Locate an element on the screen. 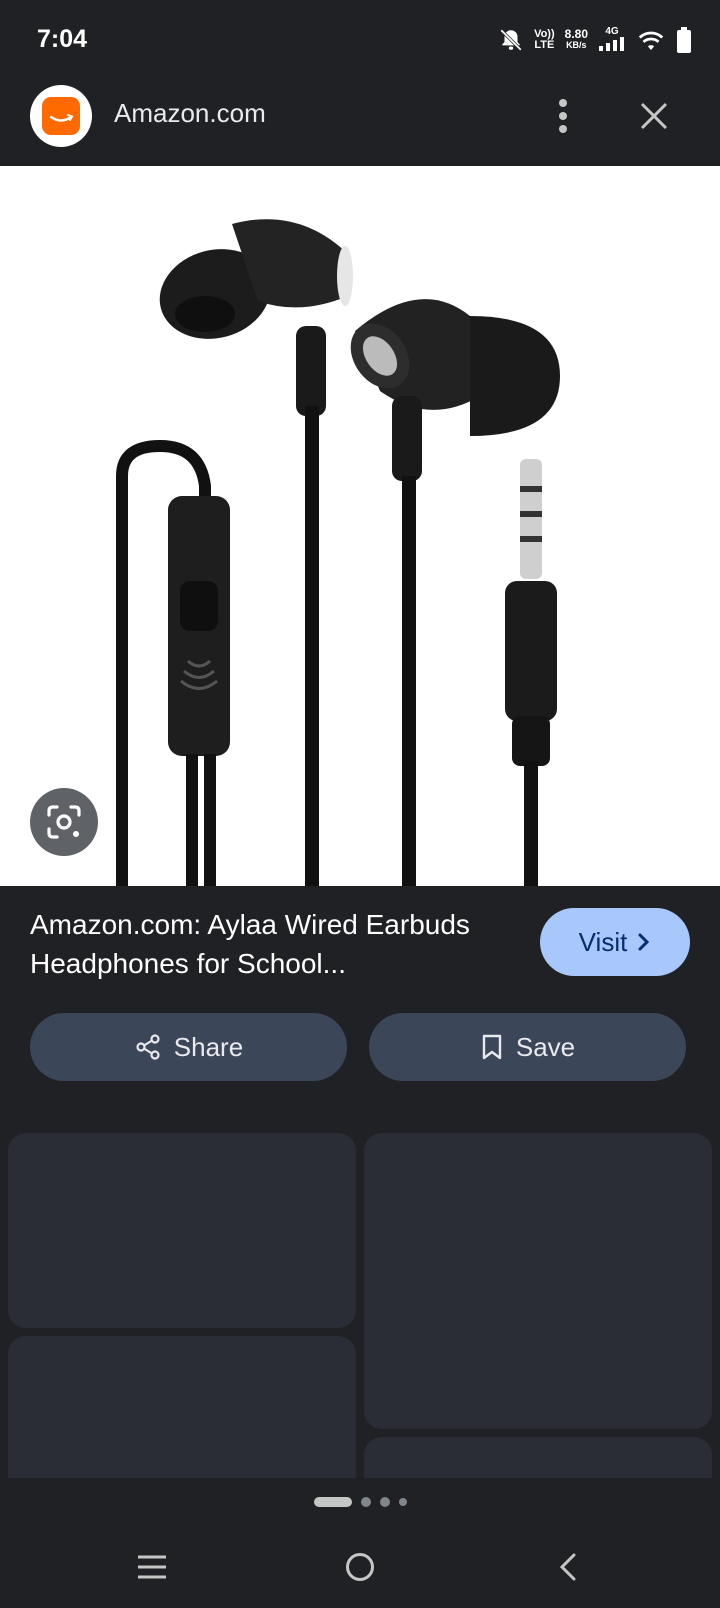 Image resolution: width=720 pixels, height=1608 pixels. signal-indicator: 4G is located at coordinates (612, 40).